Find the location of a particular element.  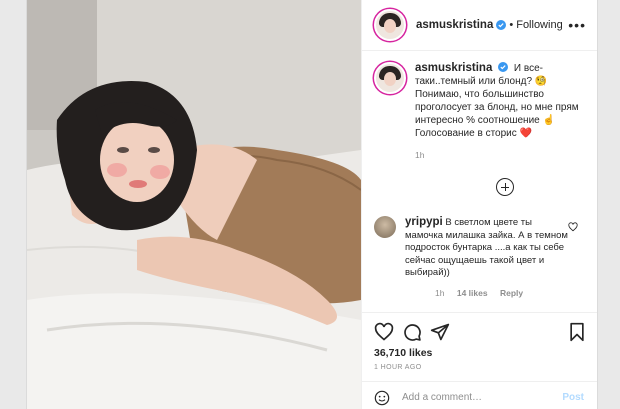

author-avatar is located at coordinates (390, 25).